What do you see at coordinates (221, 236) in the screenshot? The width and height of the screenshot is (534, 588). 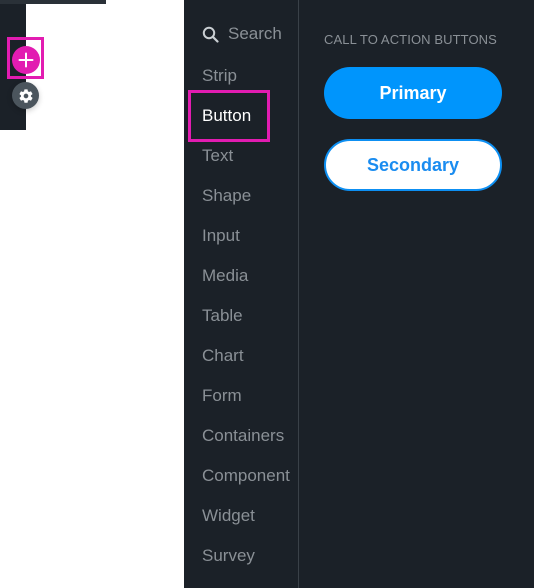 I see `nav-item-input: Input` at bounding box center [221, 236].